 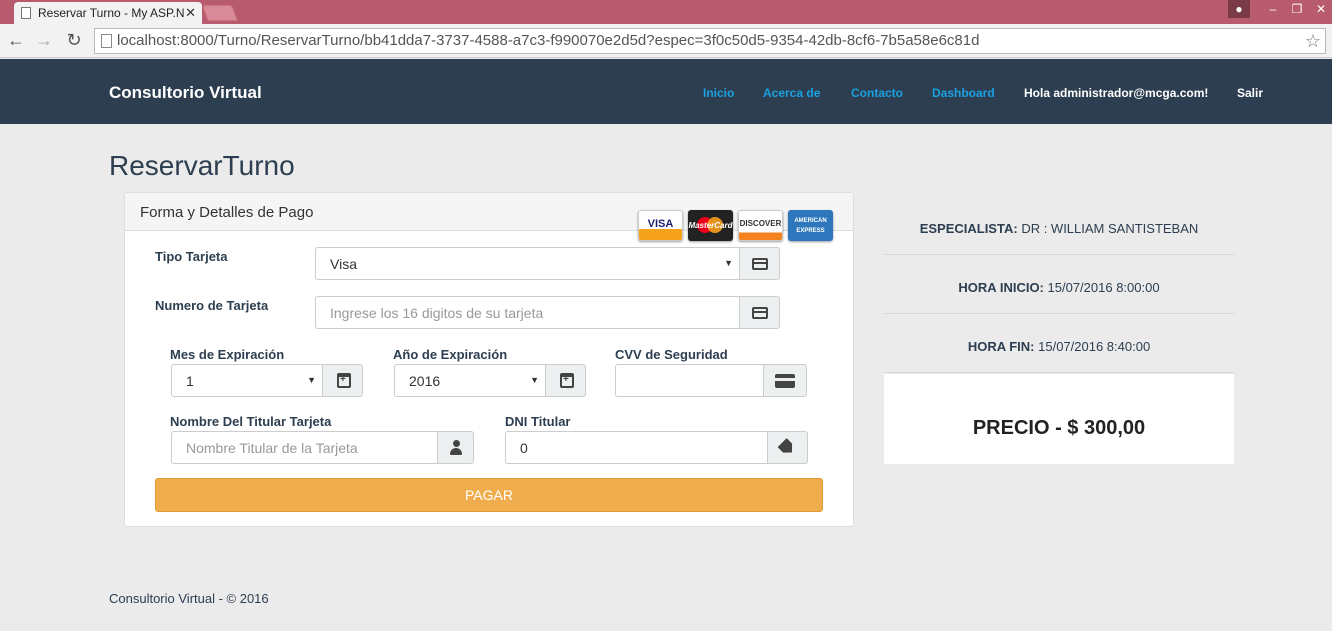 I want to click on page-title: ReservarTurno, so click(x=202, y=165).